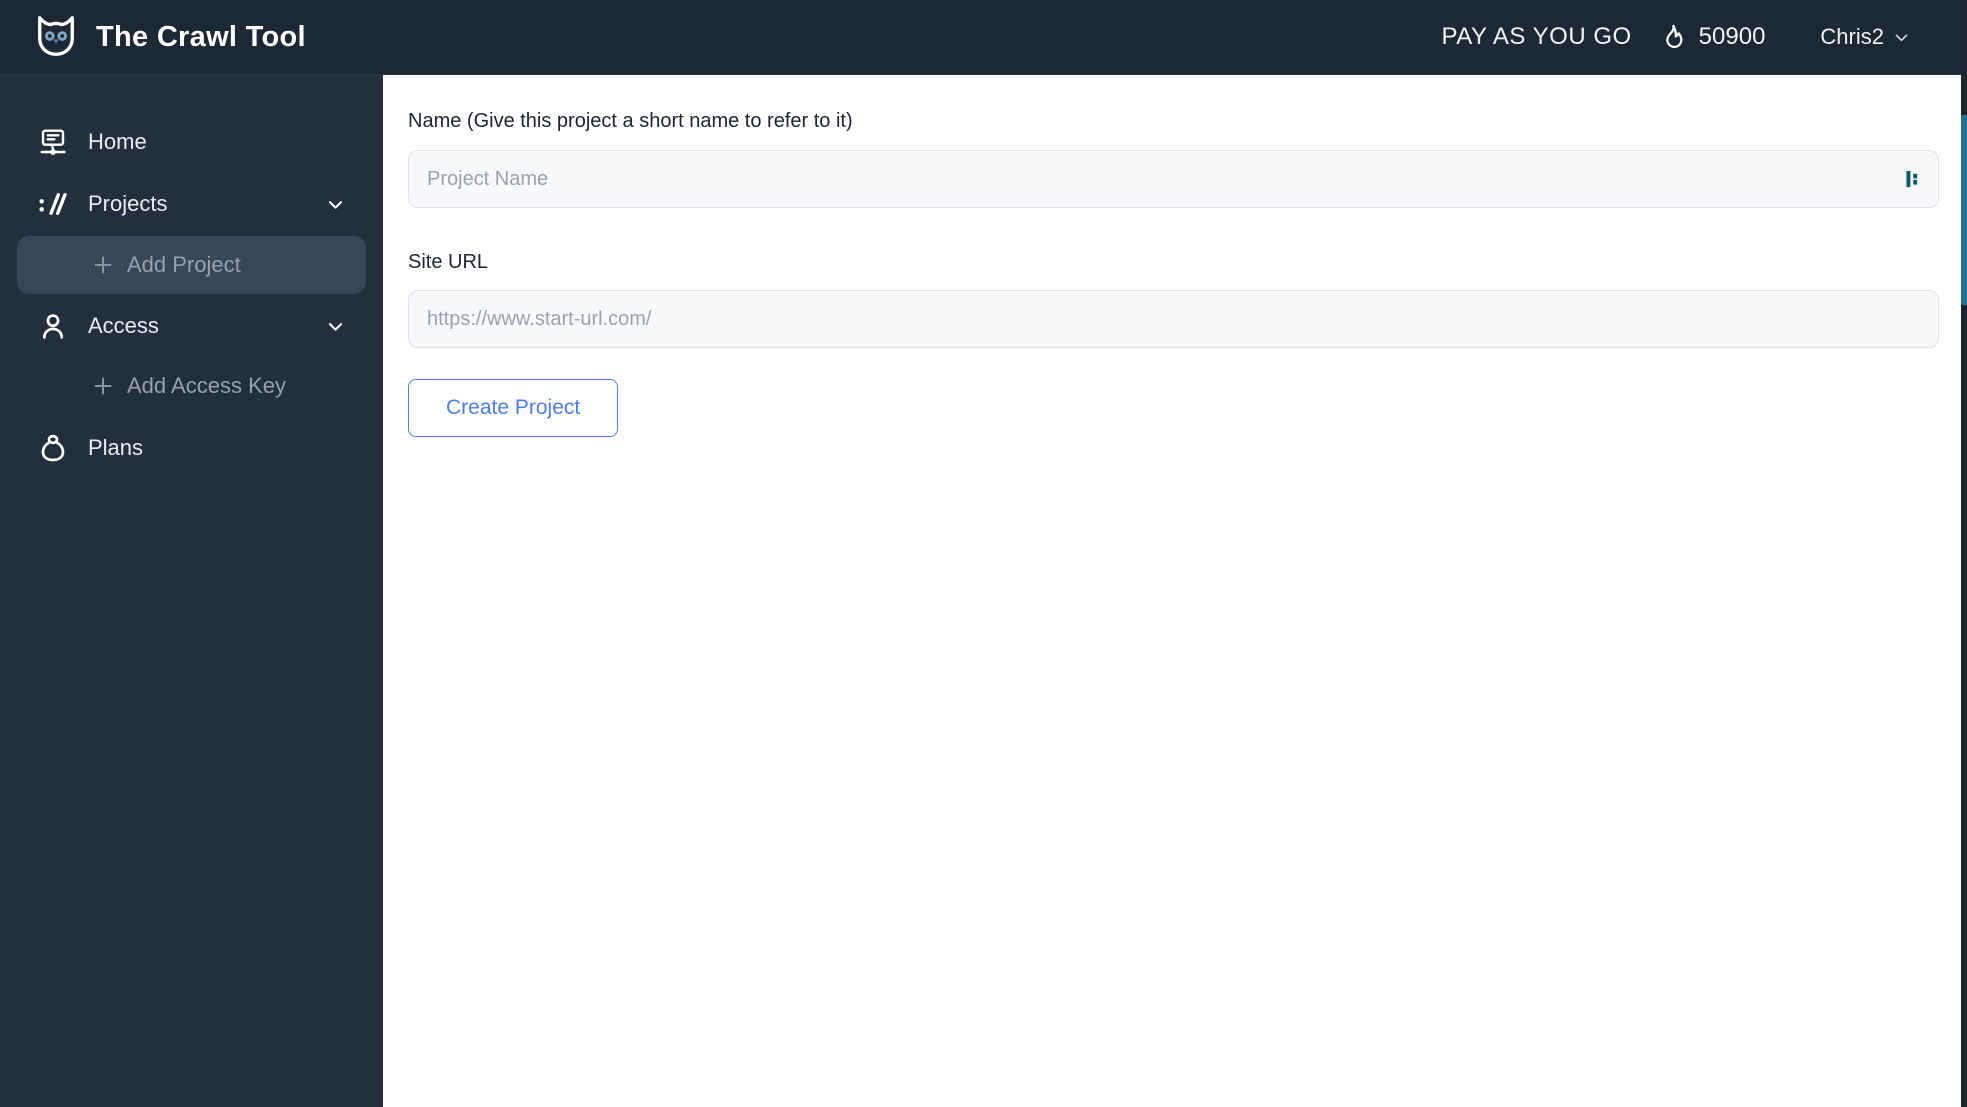 This screenshot has width=1967, height=1107. Describe the element at coordinates (116, 447) in the screenshot. I see `sidebar-item-label: Plans` at that location.